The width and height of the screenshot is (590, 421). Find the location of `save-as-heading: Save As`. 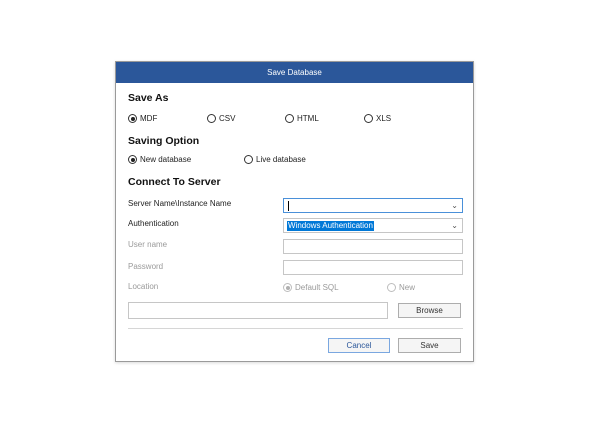

save-as-heading: Save As is located at coordinates (148, 98).